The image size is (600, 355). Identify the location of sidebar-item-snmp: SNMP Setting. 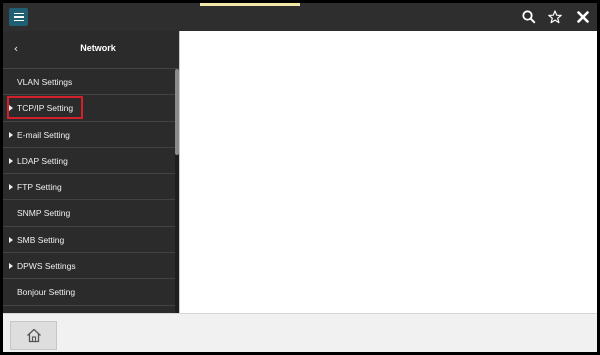
(89, 213).